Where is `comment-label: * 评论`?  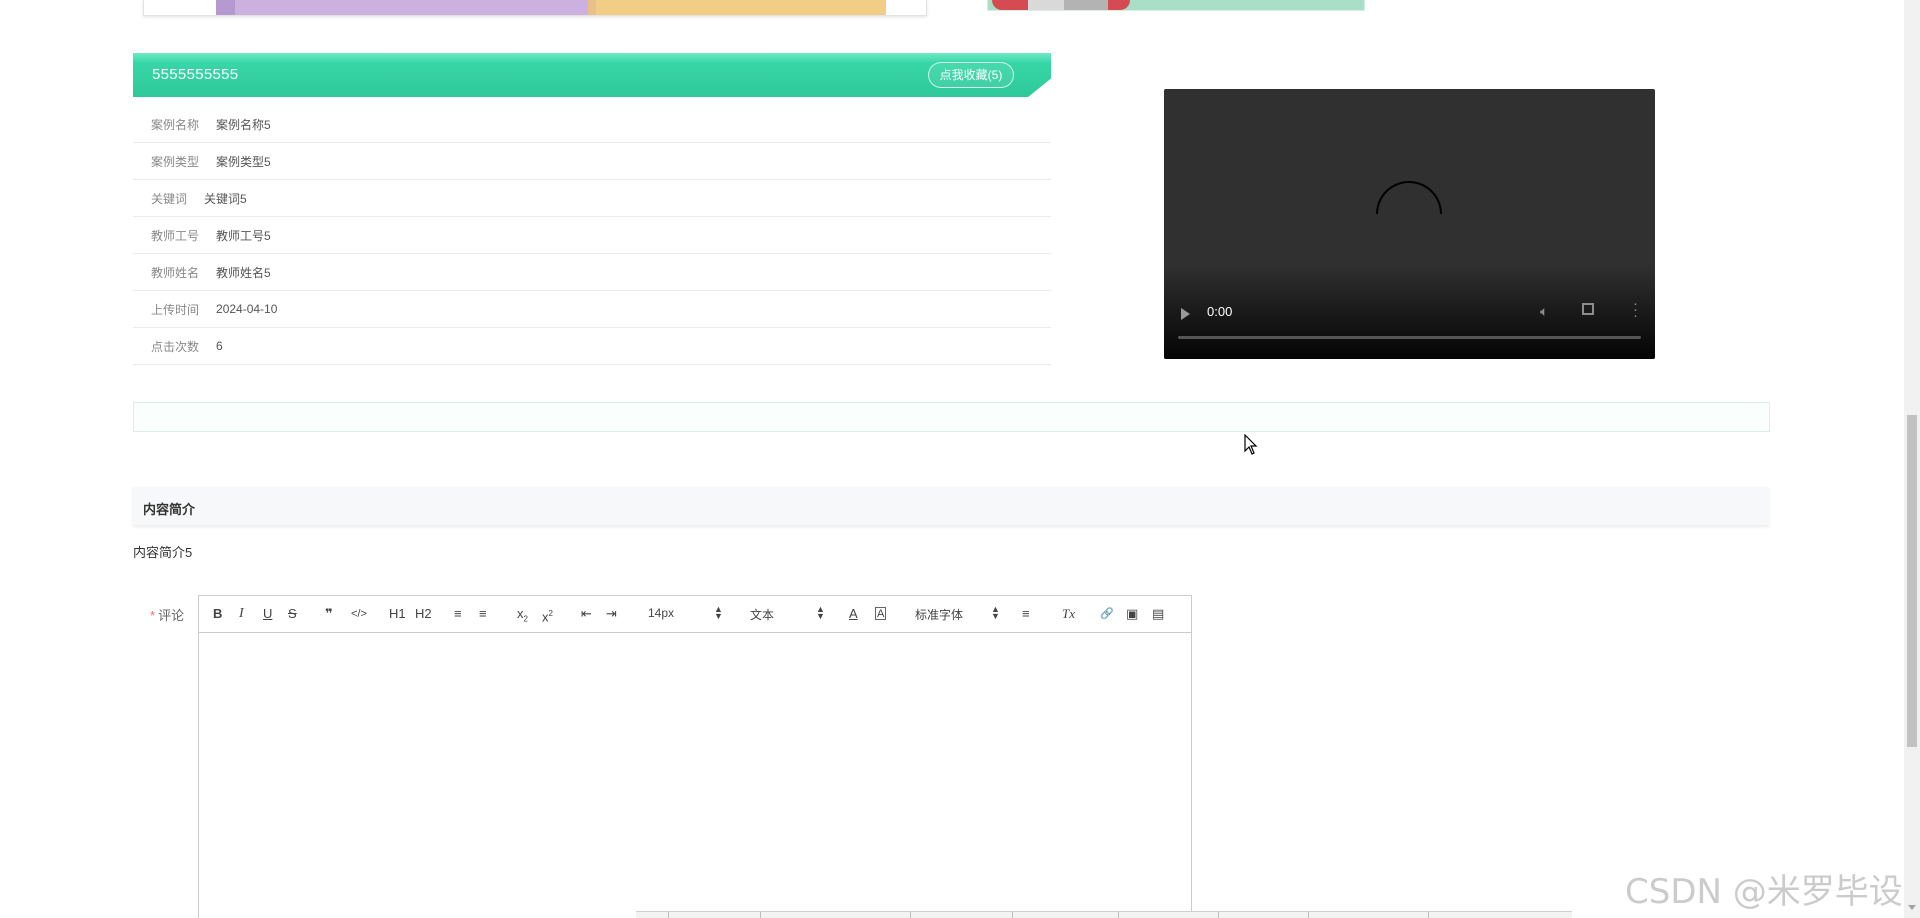 comment-label: * 评论 is located at coordinates (167, 614).